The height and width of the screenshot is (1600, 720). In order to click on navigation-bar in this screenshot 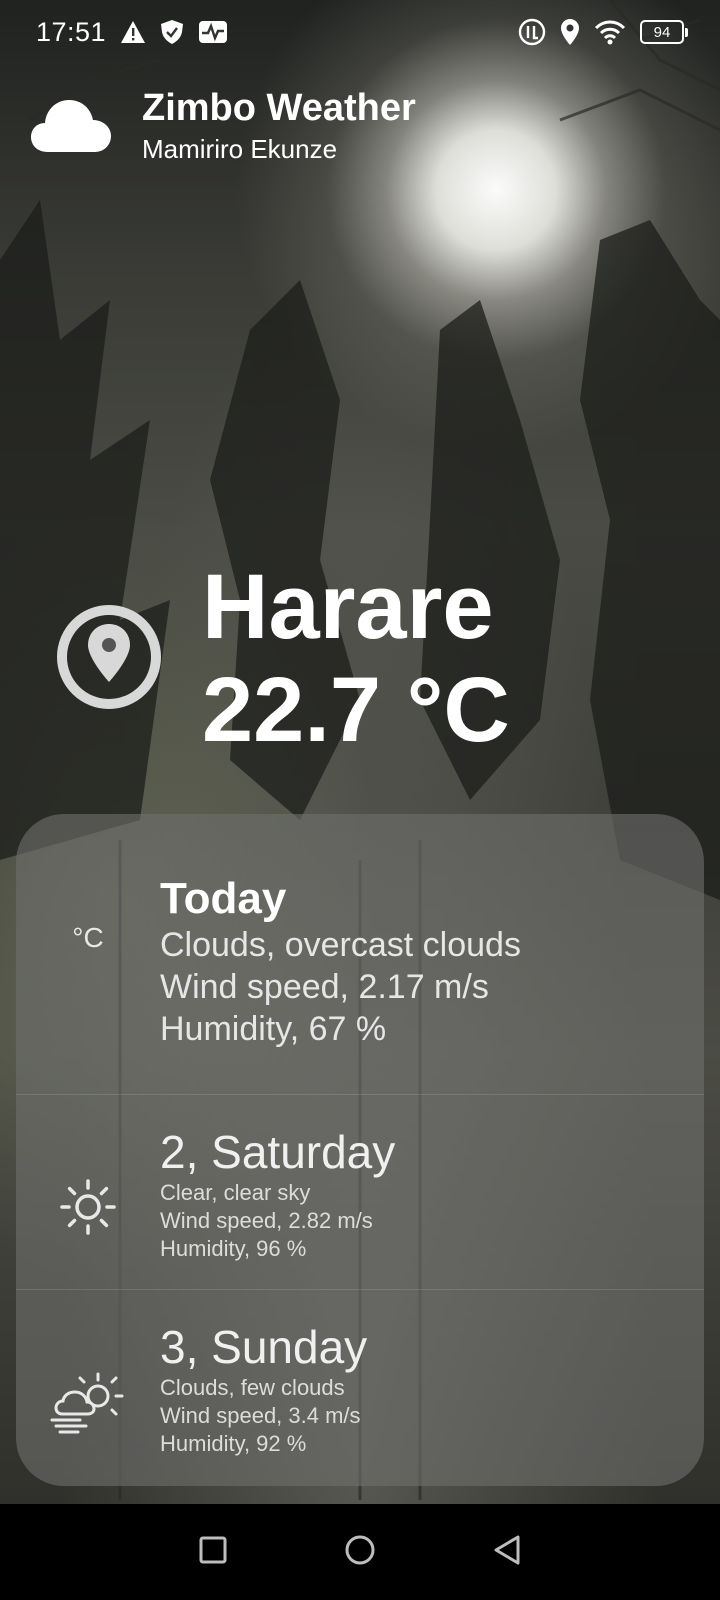, I will do `click(360, 1552)`.